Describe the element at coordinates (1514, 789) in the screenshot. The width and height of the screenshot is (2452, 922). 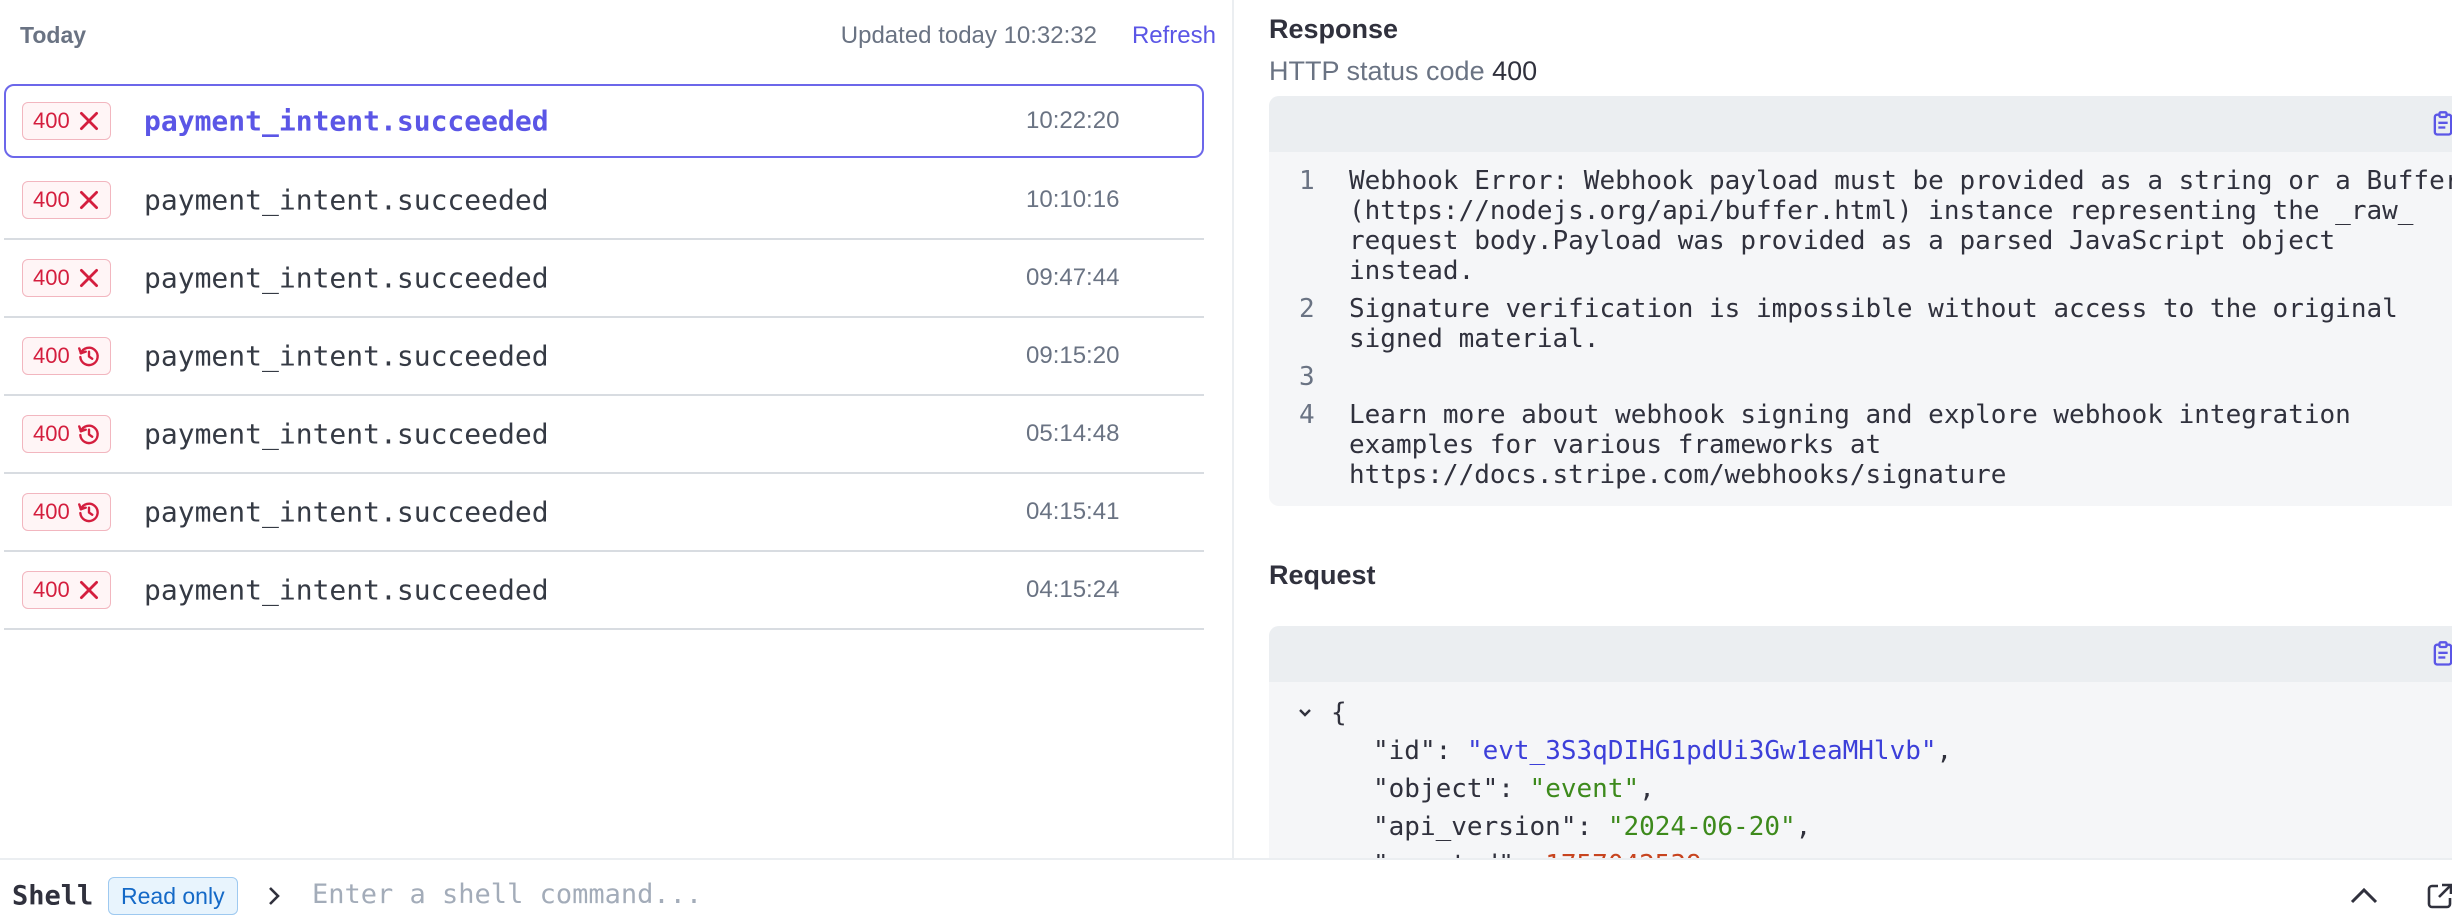
I see `json-field: "object": "event",` at that location.